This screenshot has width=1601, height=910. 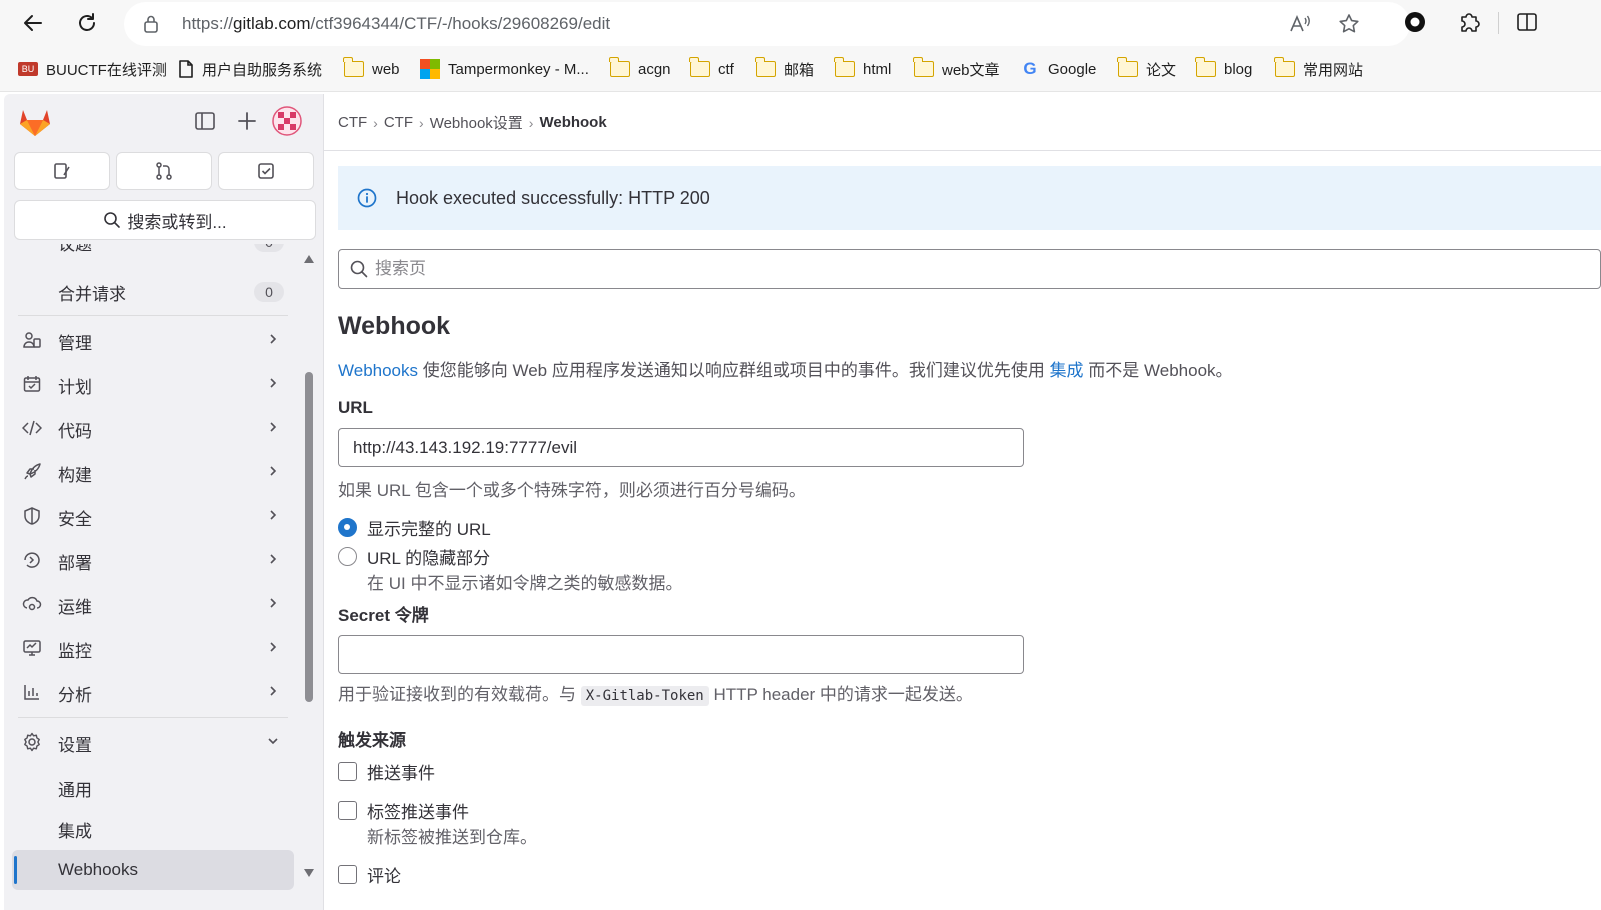 I want to click on reload-button, so click(x=87, y=23).